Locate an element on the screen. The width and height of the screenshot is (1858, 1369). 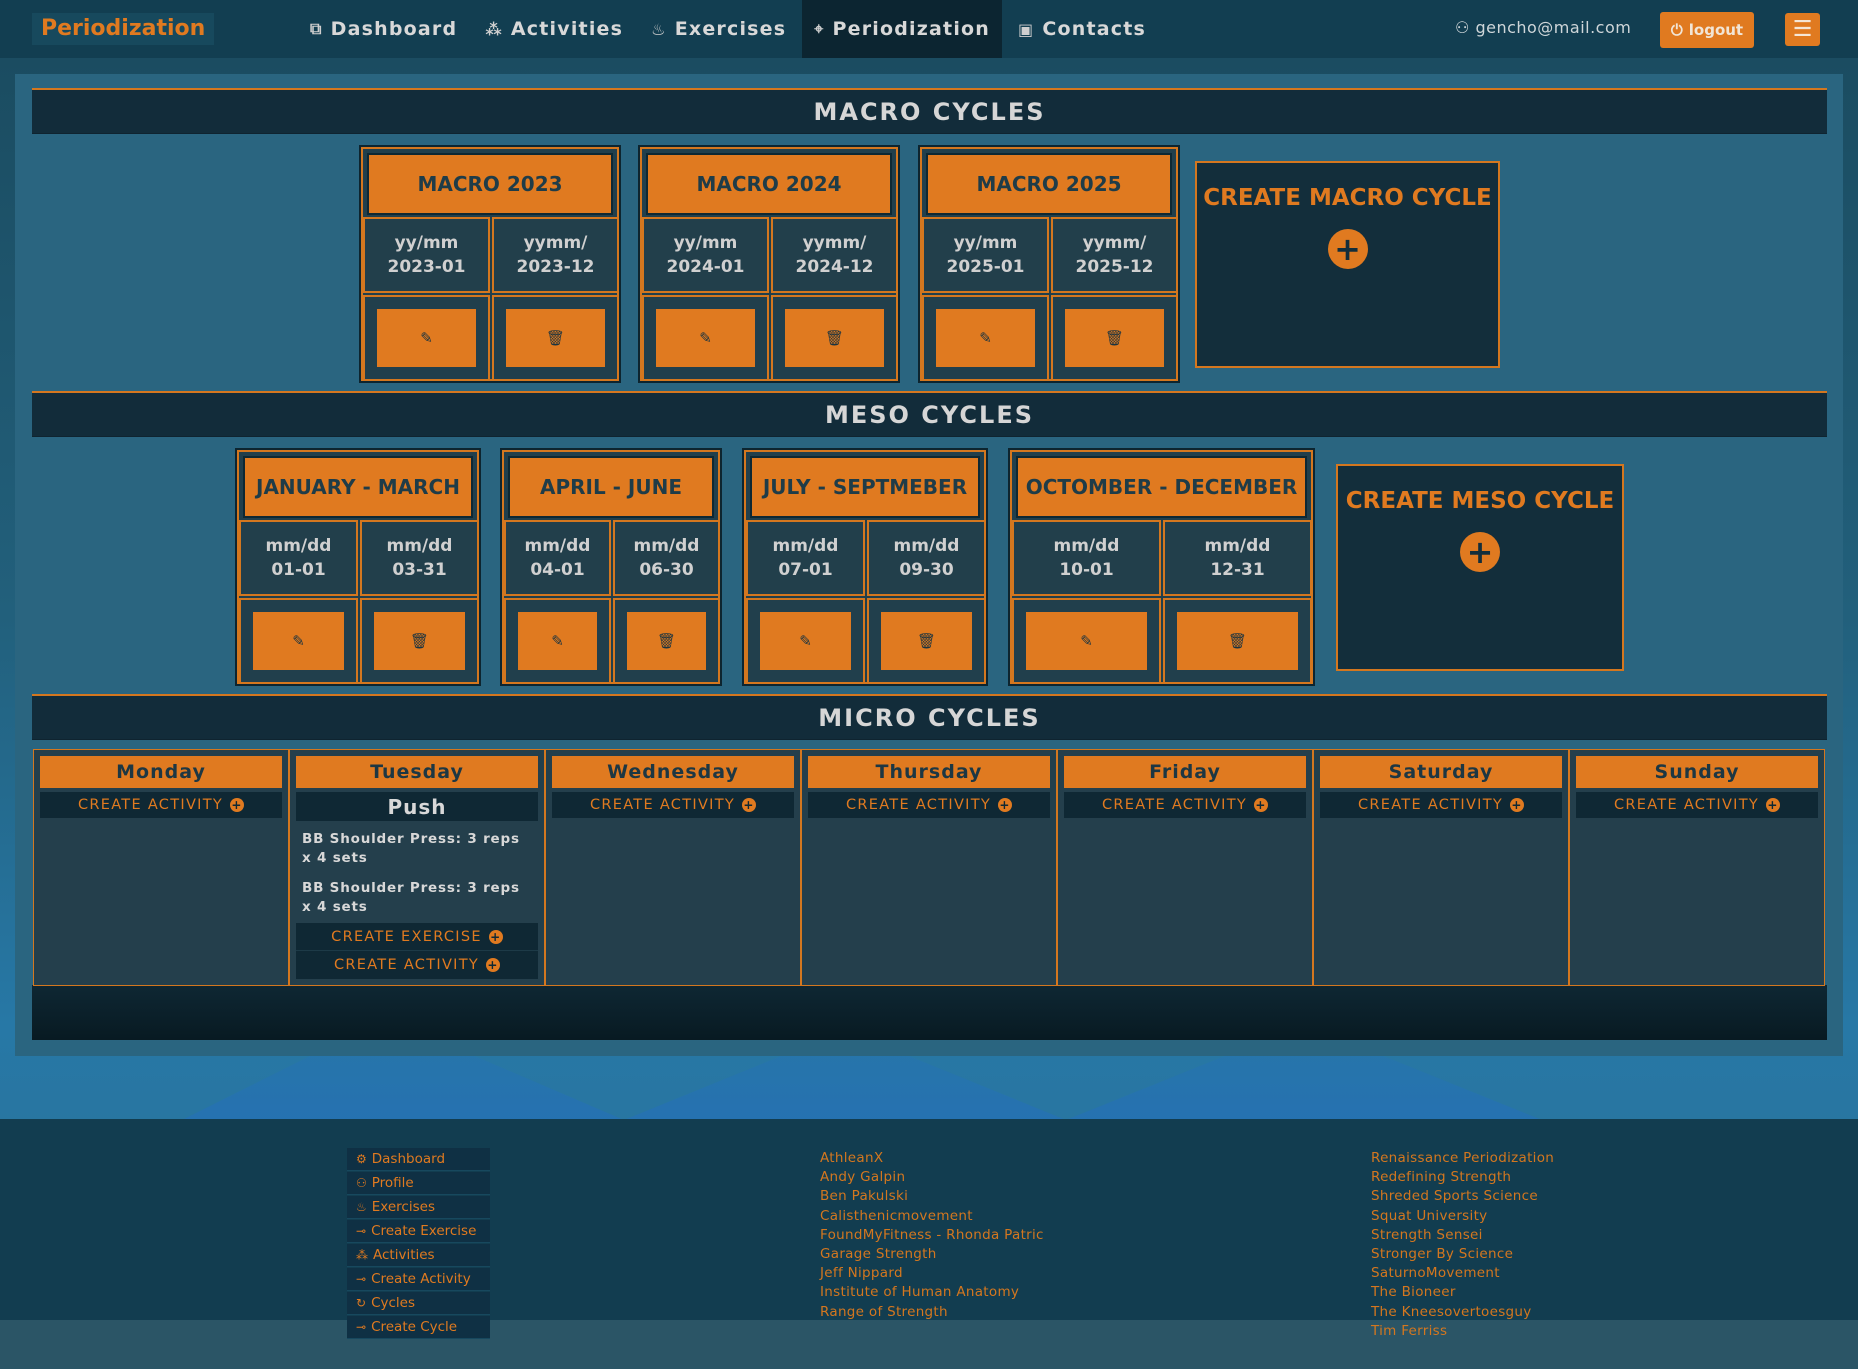
edit-cell: ✎ is located at coordinates (298, 641).